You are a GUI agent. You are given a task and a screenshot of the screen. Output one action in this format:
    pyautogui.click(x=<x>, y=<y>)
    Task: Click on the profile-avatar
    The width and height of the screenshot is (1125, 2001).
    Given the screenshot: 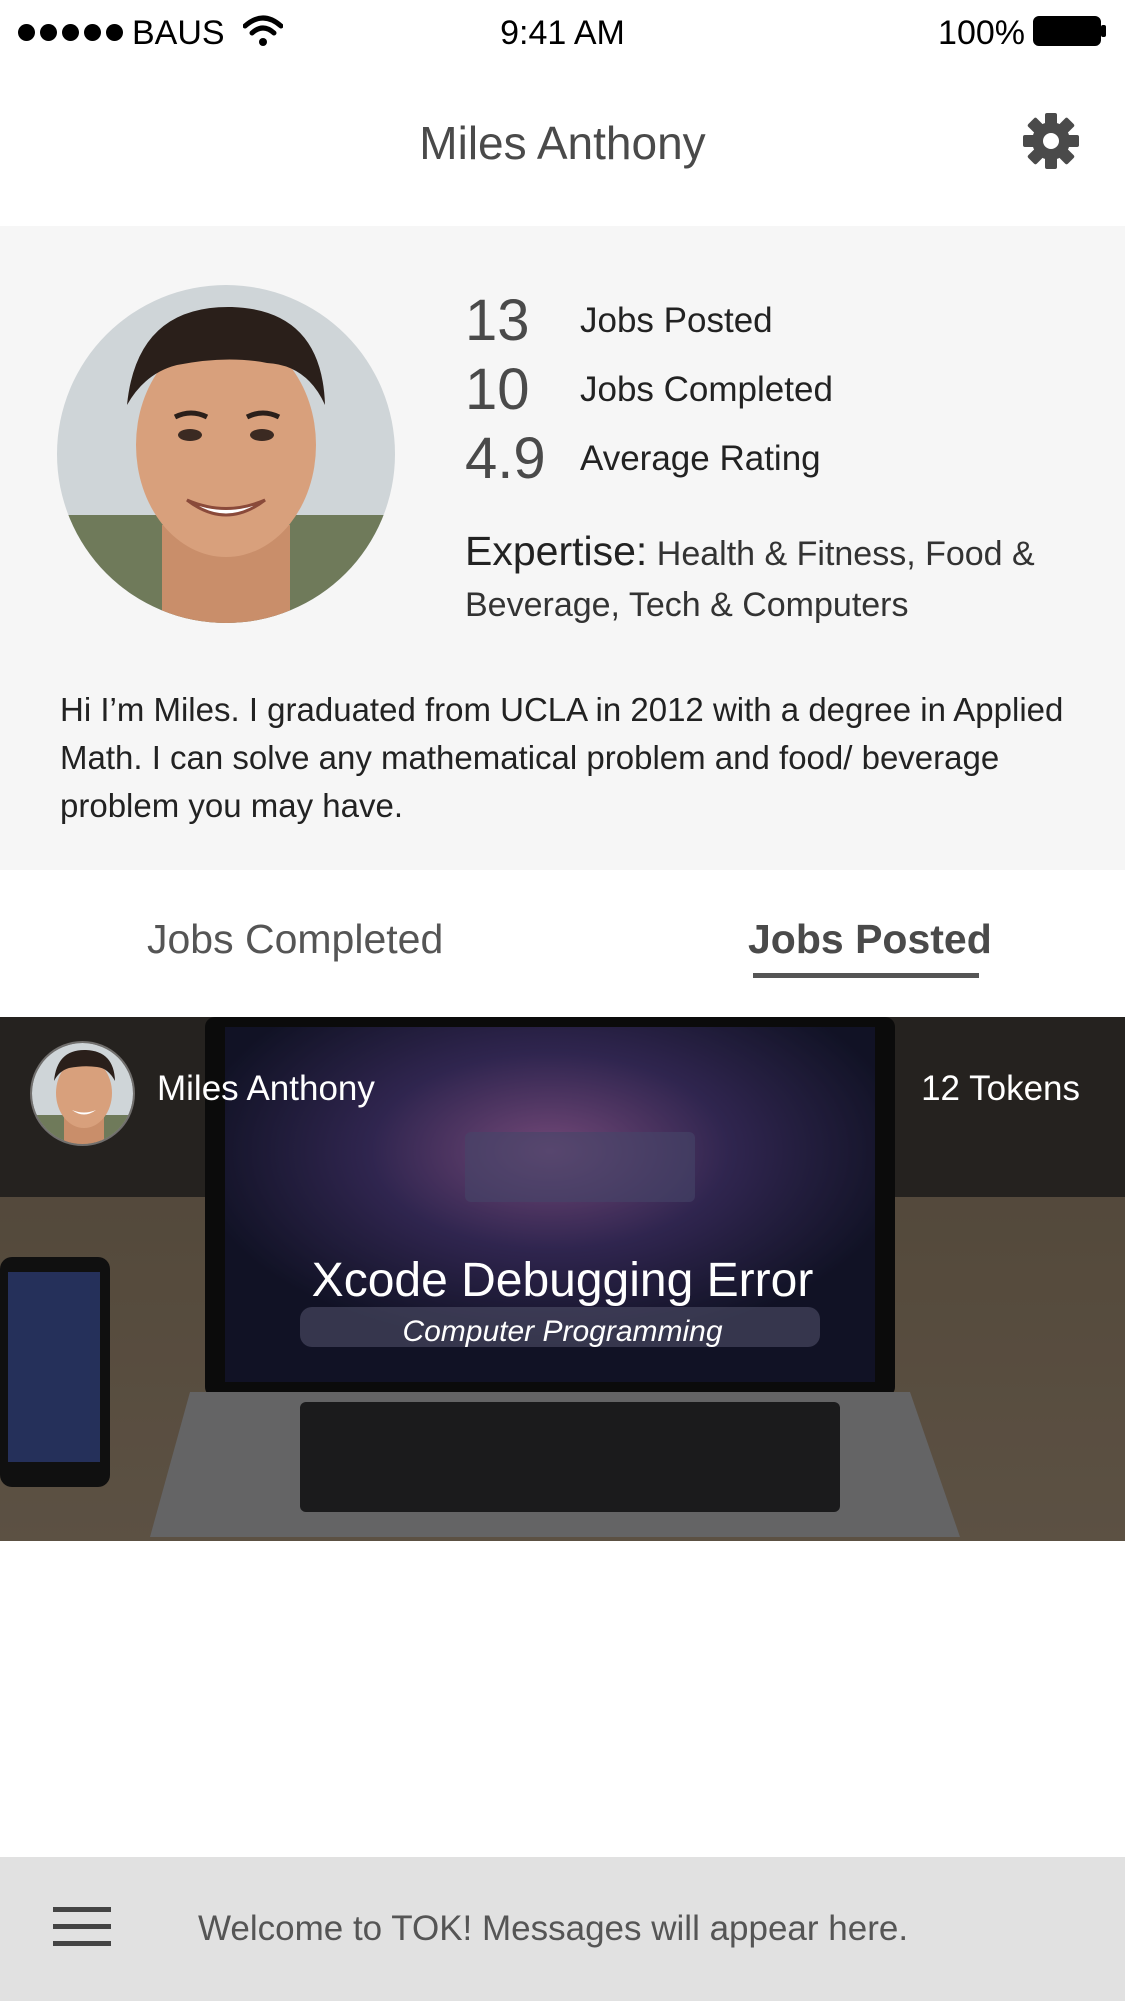 What is the action you would take?
    pyautogui.click(x=226, y=454)
    